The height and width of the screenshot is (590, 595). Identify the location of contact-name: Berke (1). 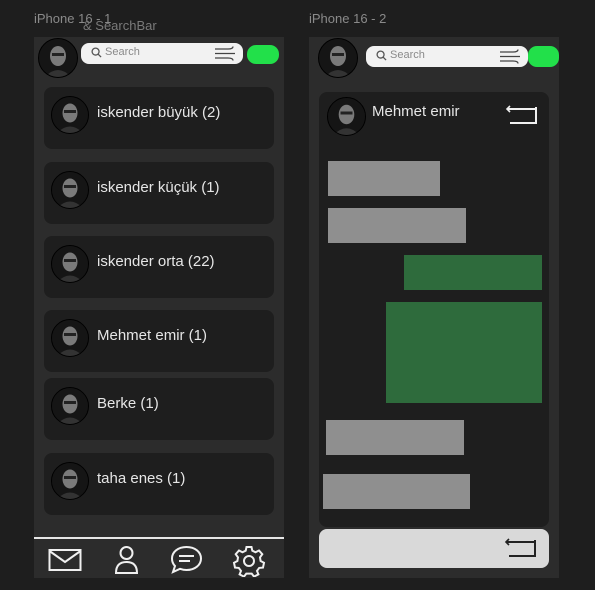
(128, 403).